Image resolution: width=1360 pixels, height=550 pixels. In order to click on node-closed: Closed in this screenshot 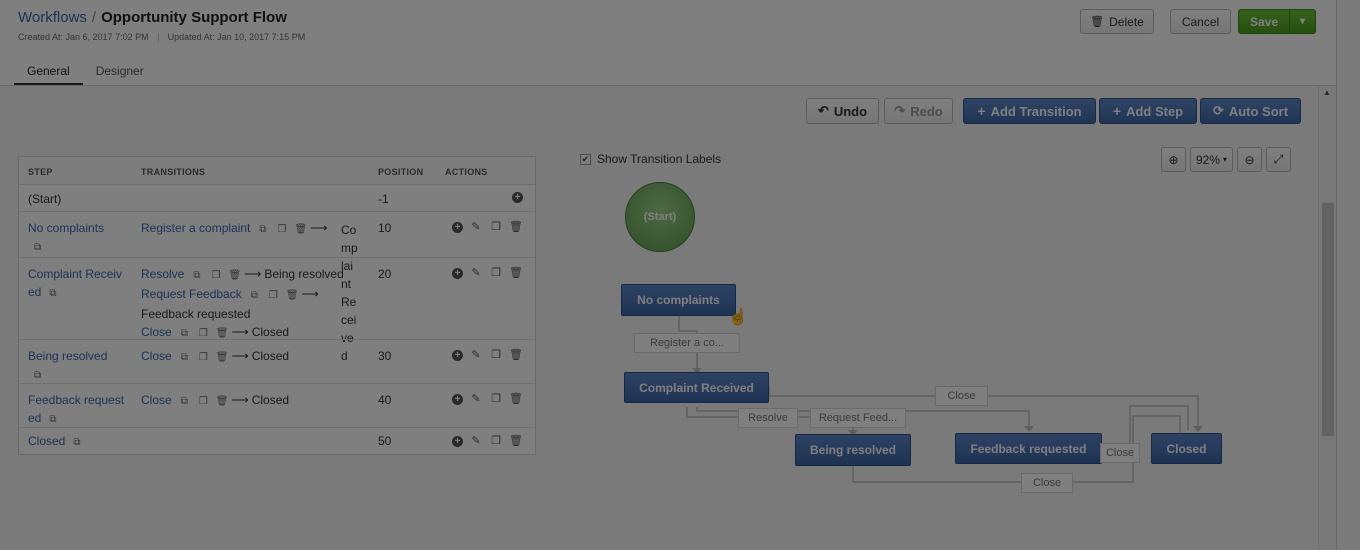, I will do `click(1186, 448)`.